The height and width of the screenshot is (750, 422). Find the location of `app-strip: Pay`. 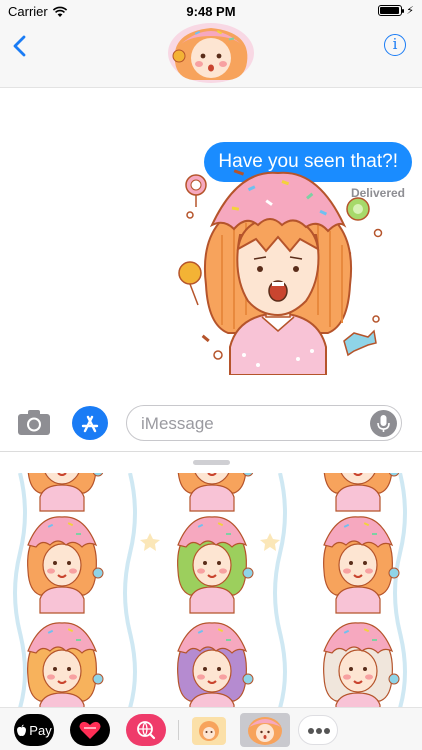

app-strip: Pay is located at coordinates (211, 728).